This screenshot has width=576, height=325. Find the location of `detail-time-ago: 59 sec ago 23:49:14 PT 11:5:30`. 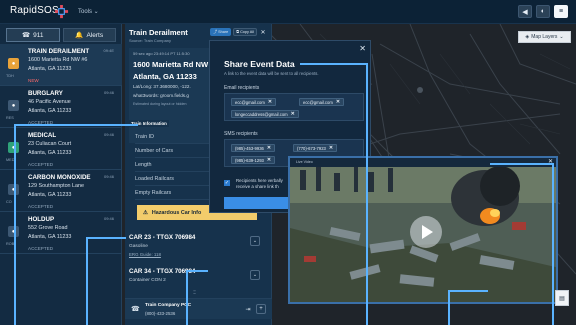

detail-time-ago: 59 sec ago 23:49:14 PT 11:5:30 is located at coordinates (161, 53).